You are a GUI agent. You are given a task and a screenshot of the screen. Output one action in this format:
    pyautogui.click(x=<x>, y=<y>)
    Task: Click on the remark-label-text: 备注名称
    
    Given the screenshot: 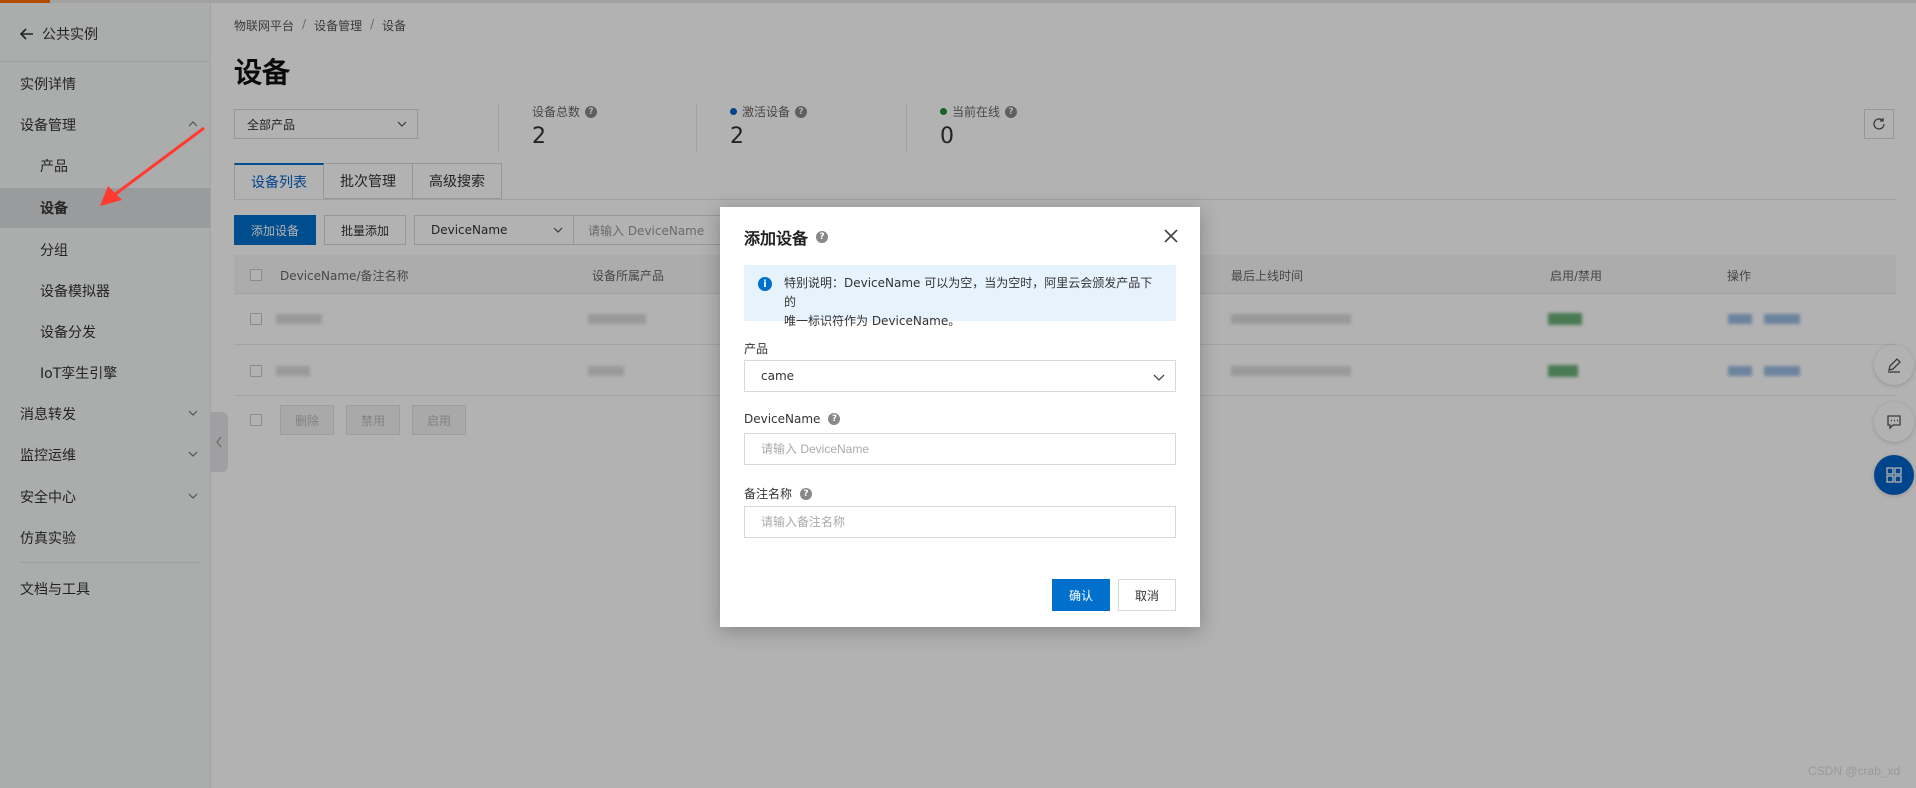 What is the action you would take?
    pyautogui.click(x=768, y=494)
    